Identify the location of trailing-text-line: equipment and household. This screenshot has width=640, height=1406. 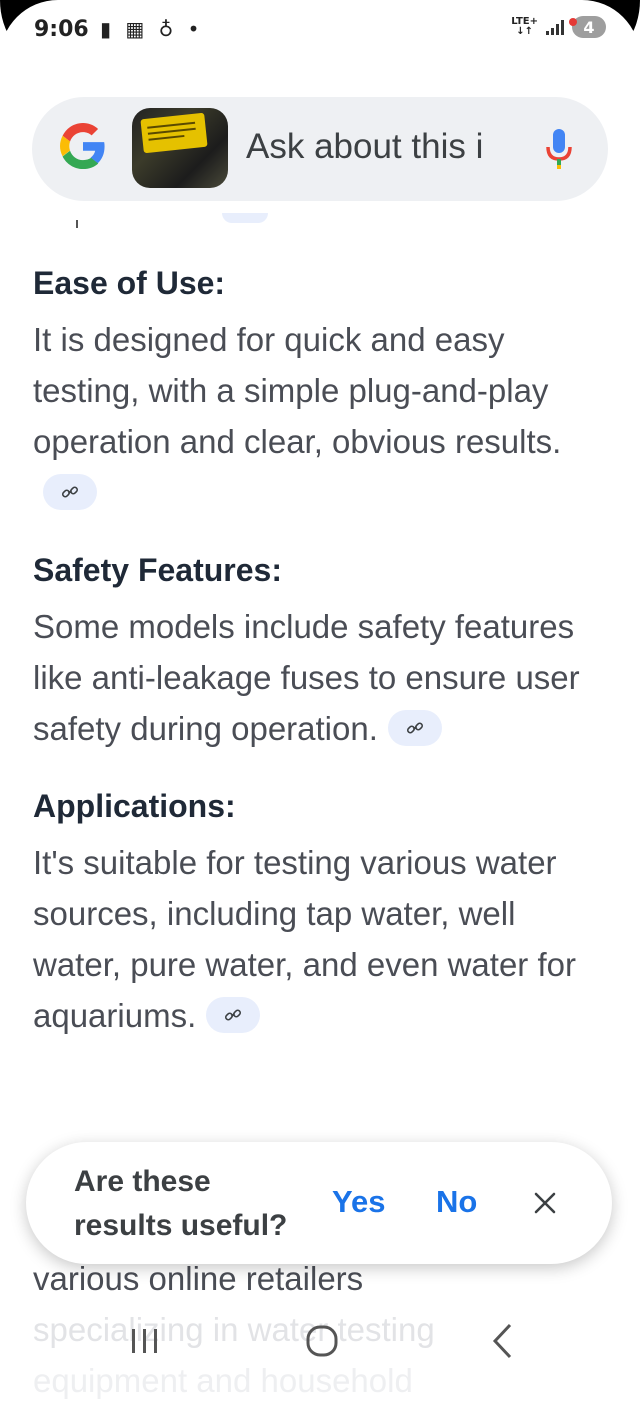
(223, 1380).